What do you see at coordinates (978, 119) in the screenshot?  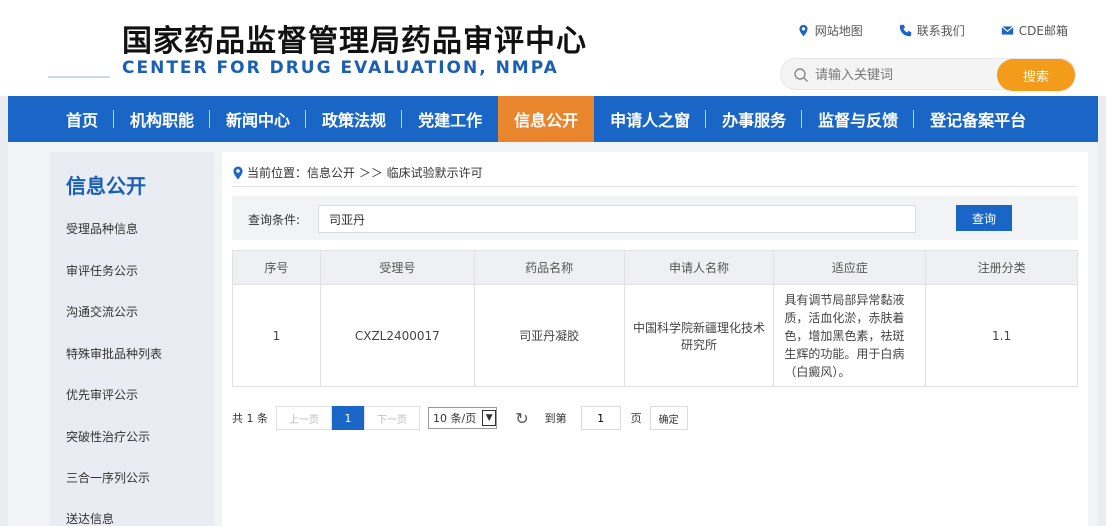 I see `nav-item-registration: 登记备案平台` at bounding box center [978, 119].